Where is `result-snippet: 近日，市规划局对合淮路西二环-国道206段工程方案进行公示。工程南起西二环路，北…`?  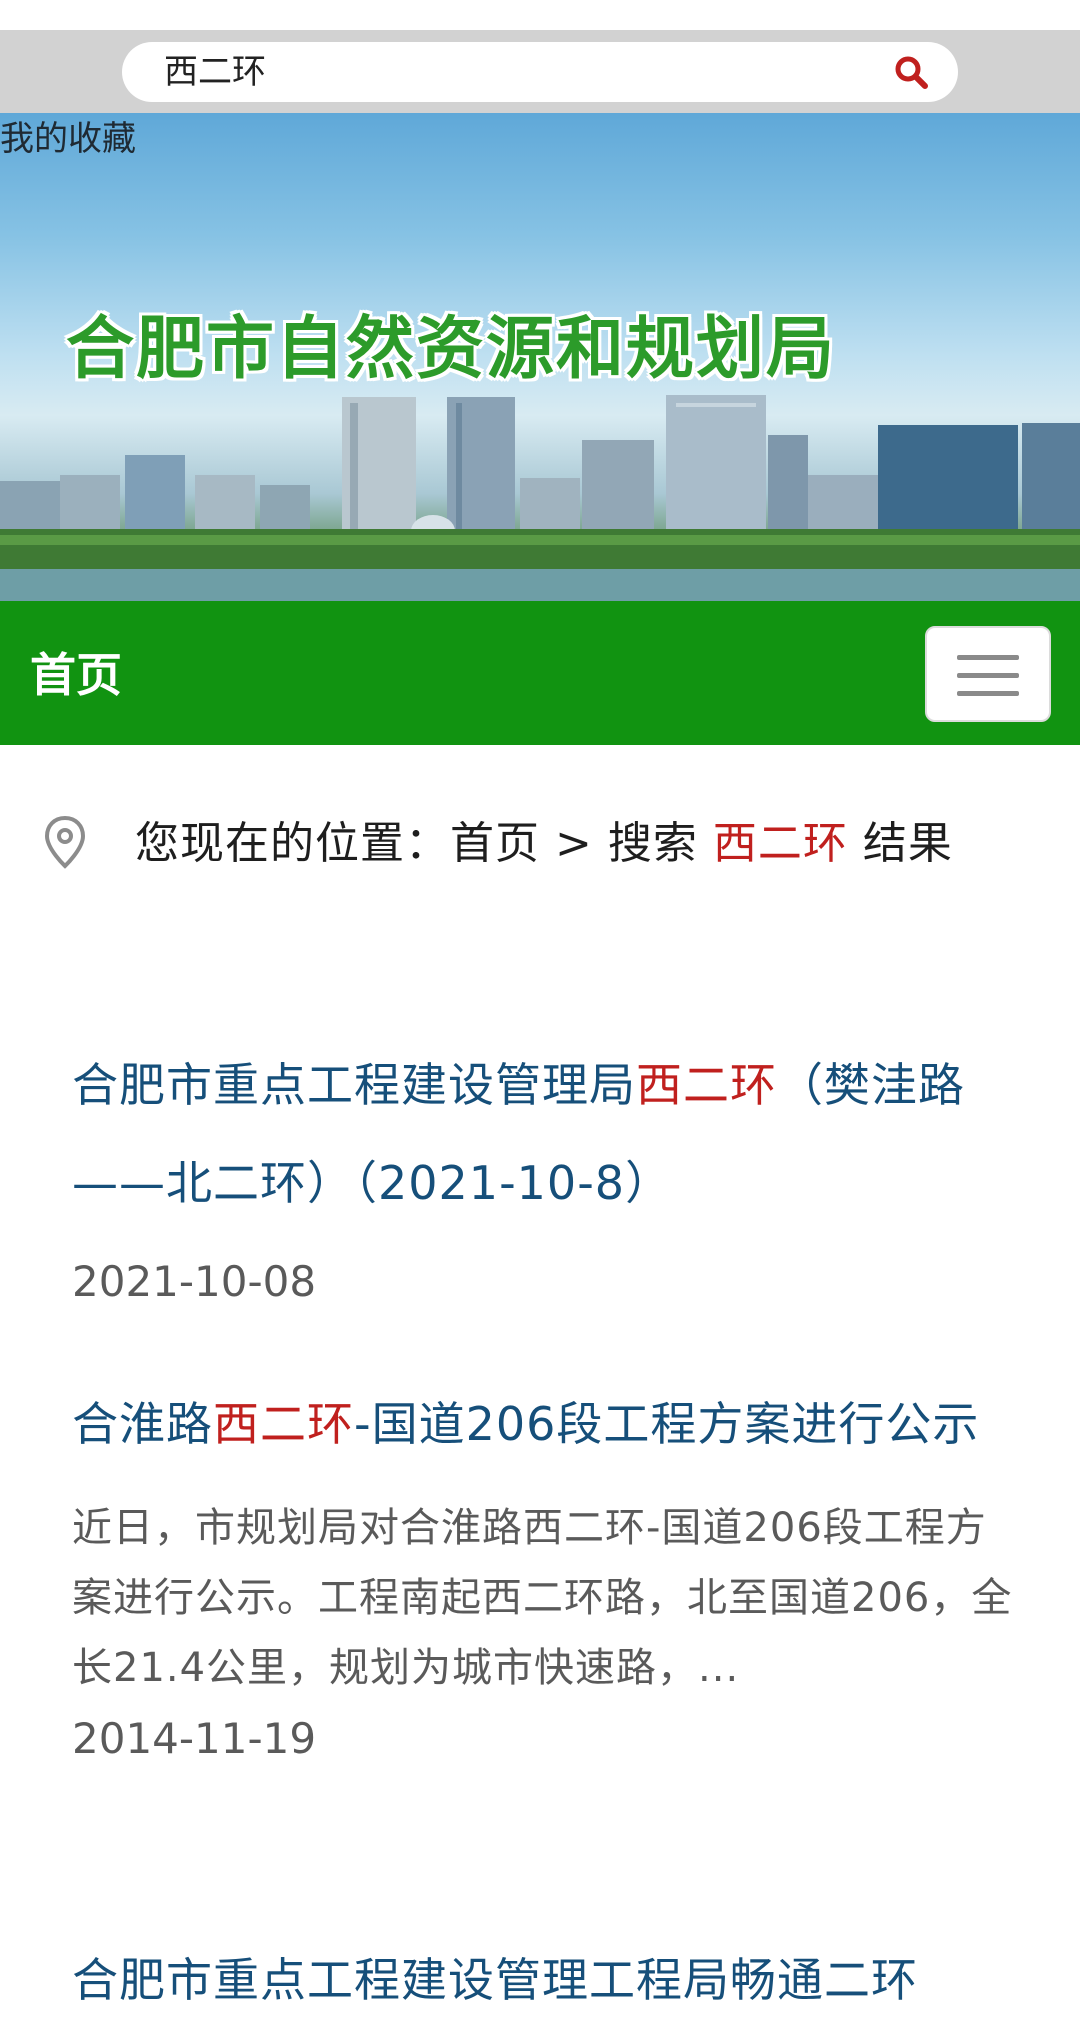 result-snippet: 近日，市规划局对合淮路西二环-国道206段工程方案进行公示。工程南起西二环路，北… is located at coordinates (542, 1598).